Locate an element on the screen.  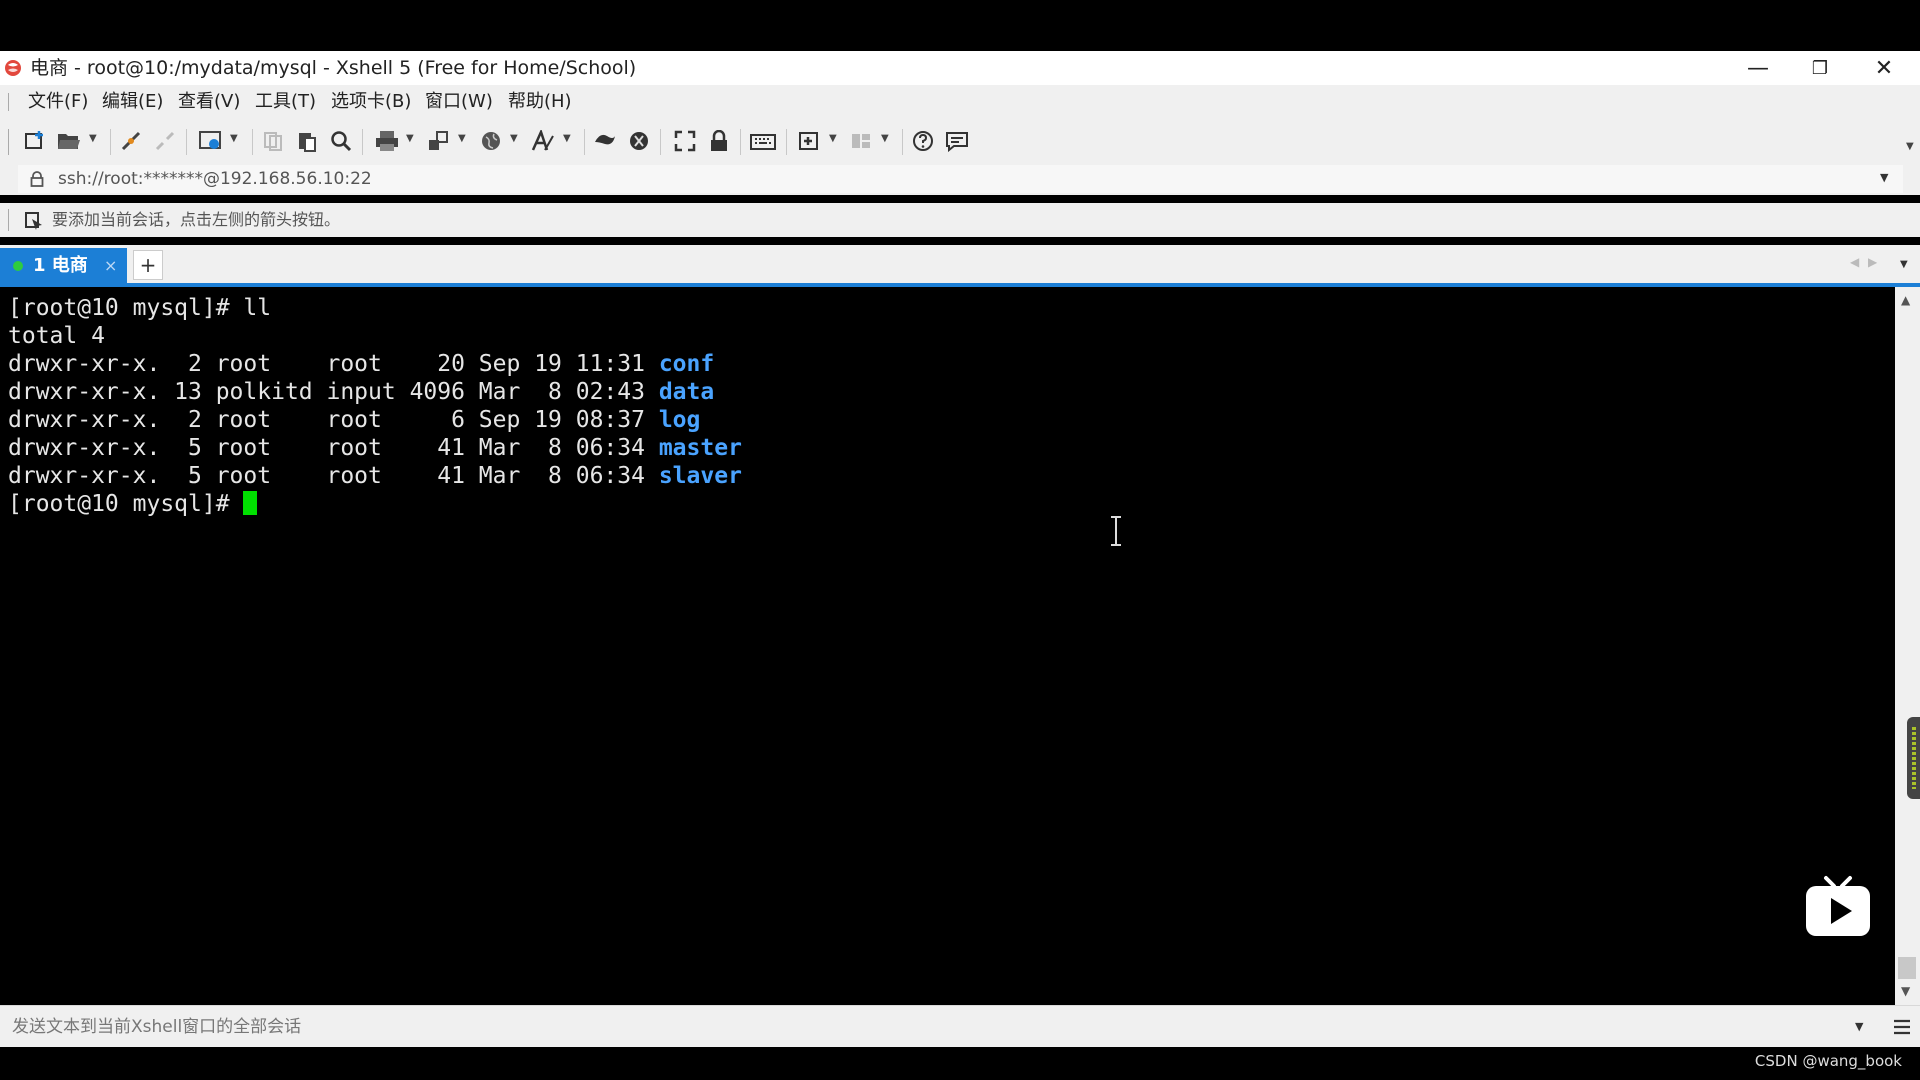
address-value: ssh://root:*******@192.168.56.10:22 is located at coordinates (215, 179).